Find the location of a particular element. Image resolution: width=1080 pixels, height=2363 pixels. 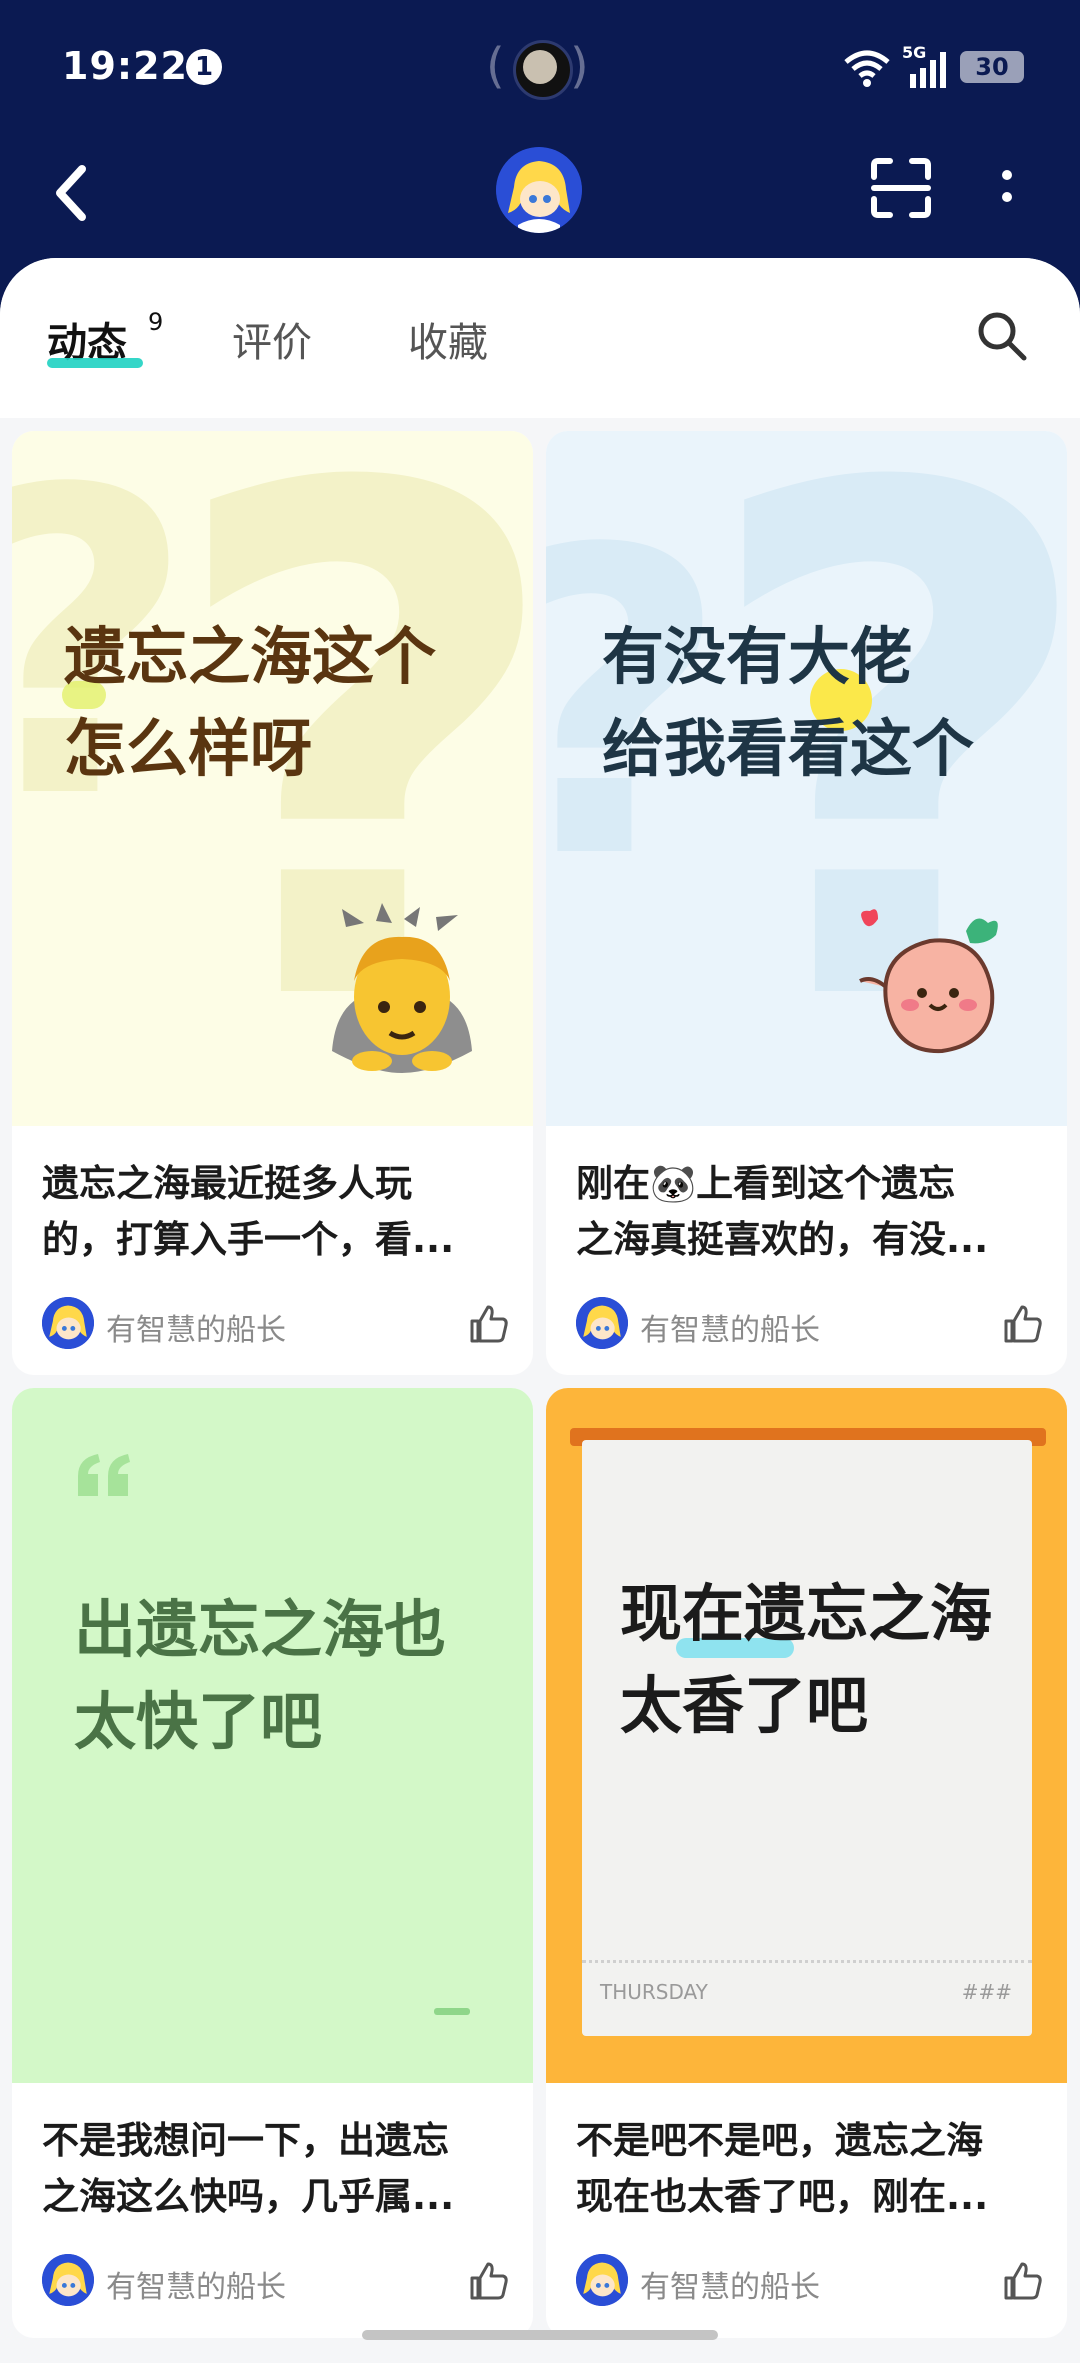

camera-bracket-right: ) is located at coordinates (579, 66).